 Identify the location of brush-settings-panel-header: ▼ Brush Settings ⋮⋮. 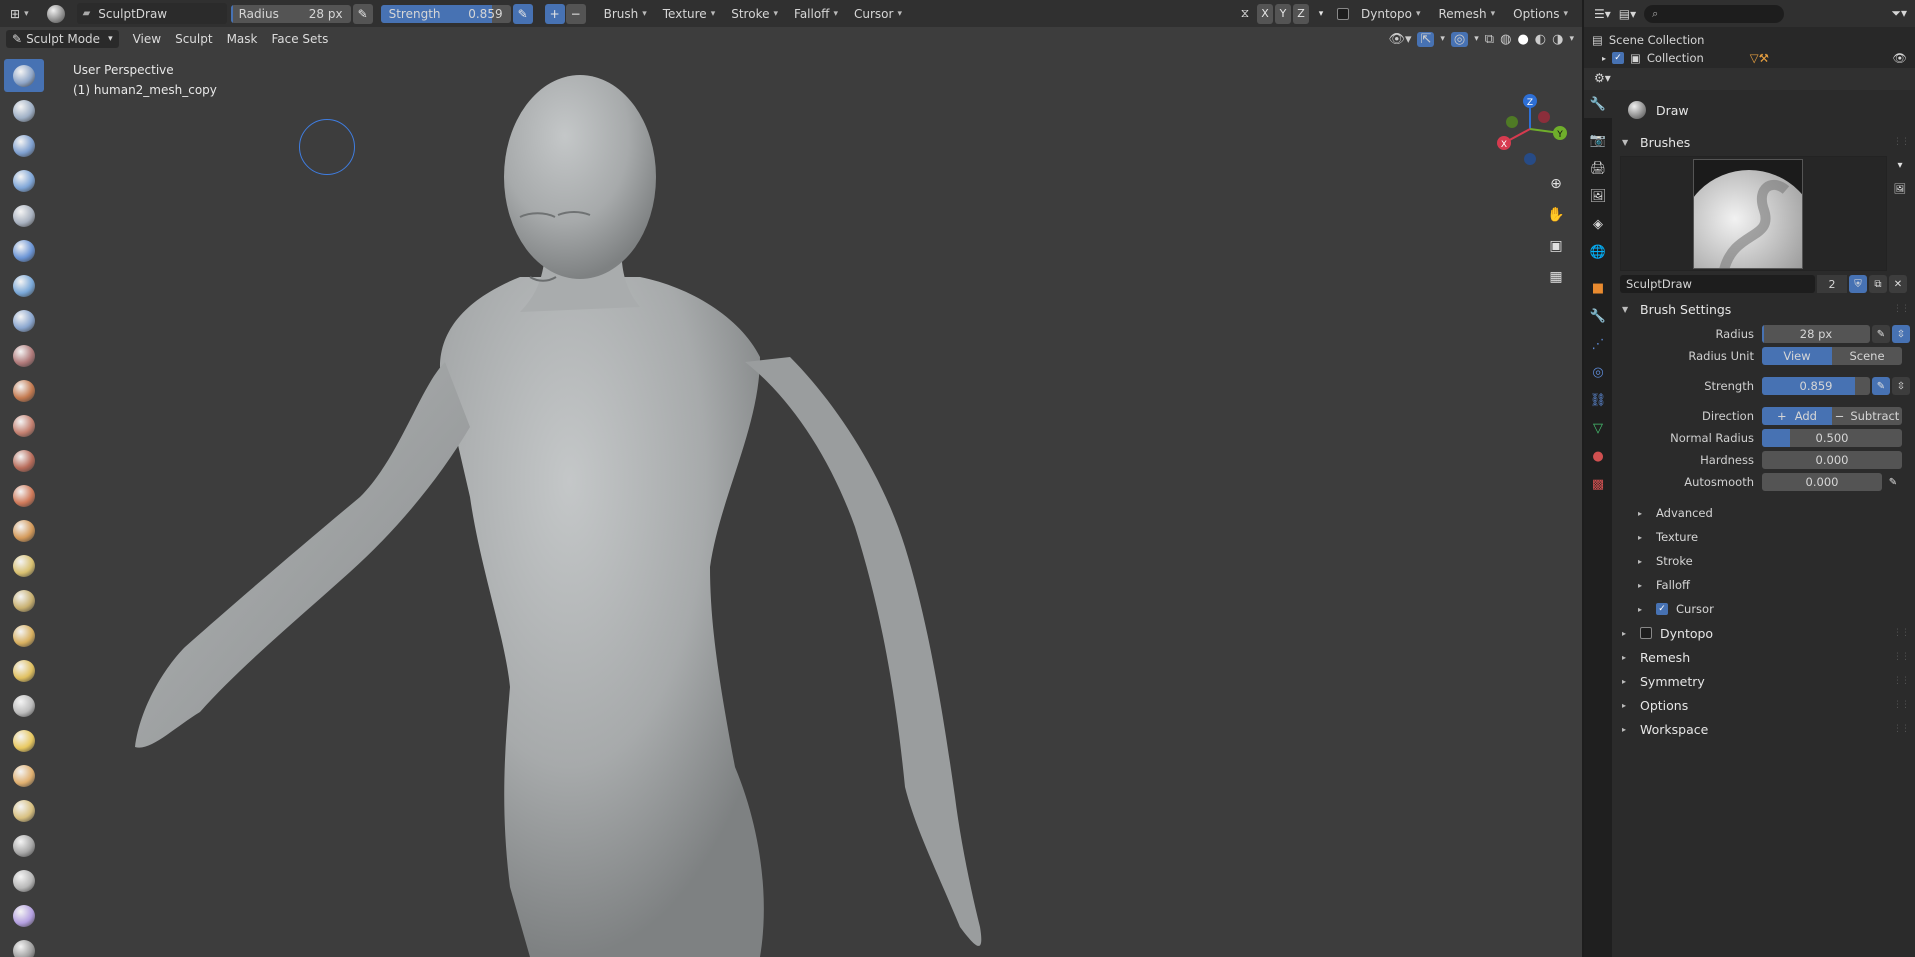
(1763, 309).